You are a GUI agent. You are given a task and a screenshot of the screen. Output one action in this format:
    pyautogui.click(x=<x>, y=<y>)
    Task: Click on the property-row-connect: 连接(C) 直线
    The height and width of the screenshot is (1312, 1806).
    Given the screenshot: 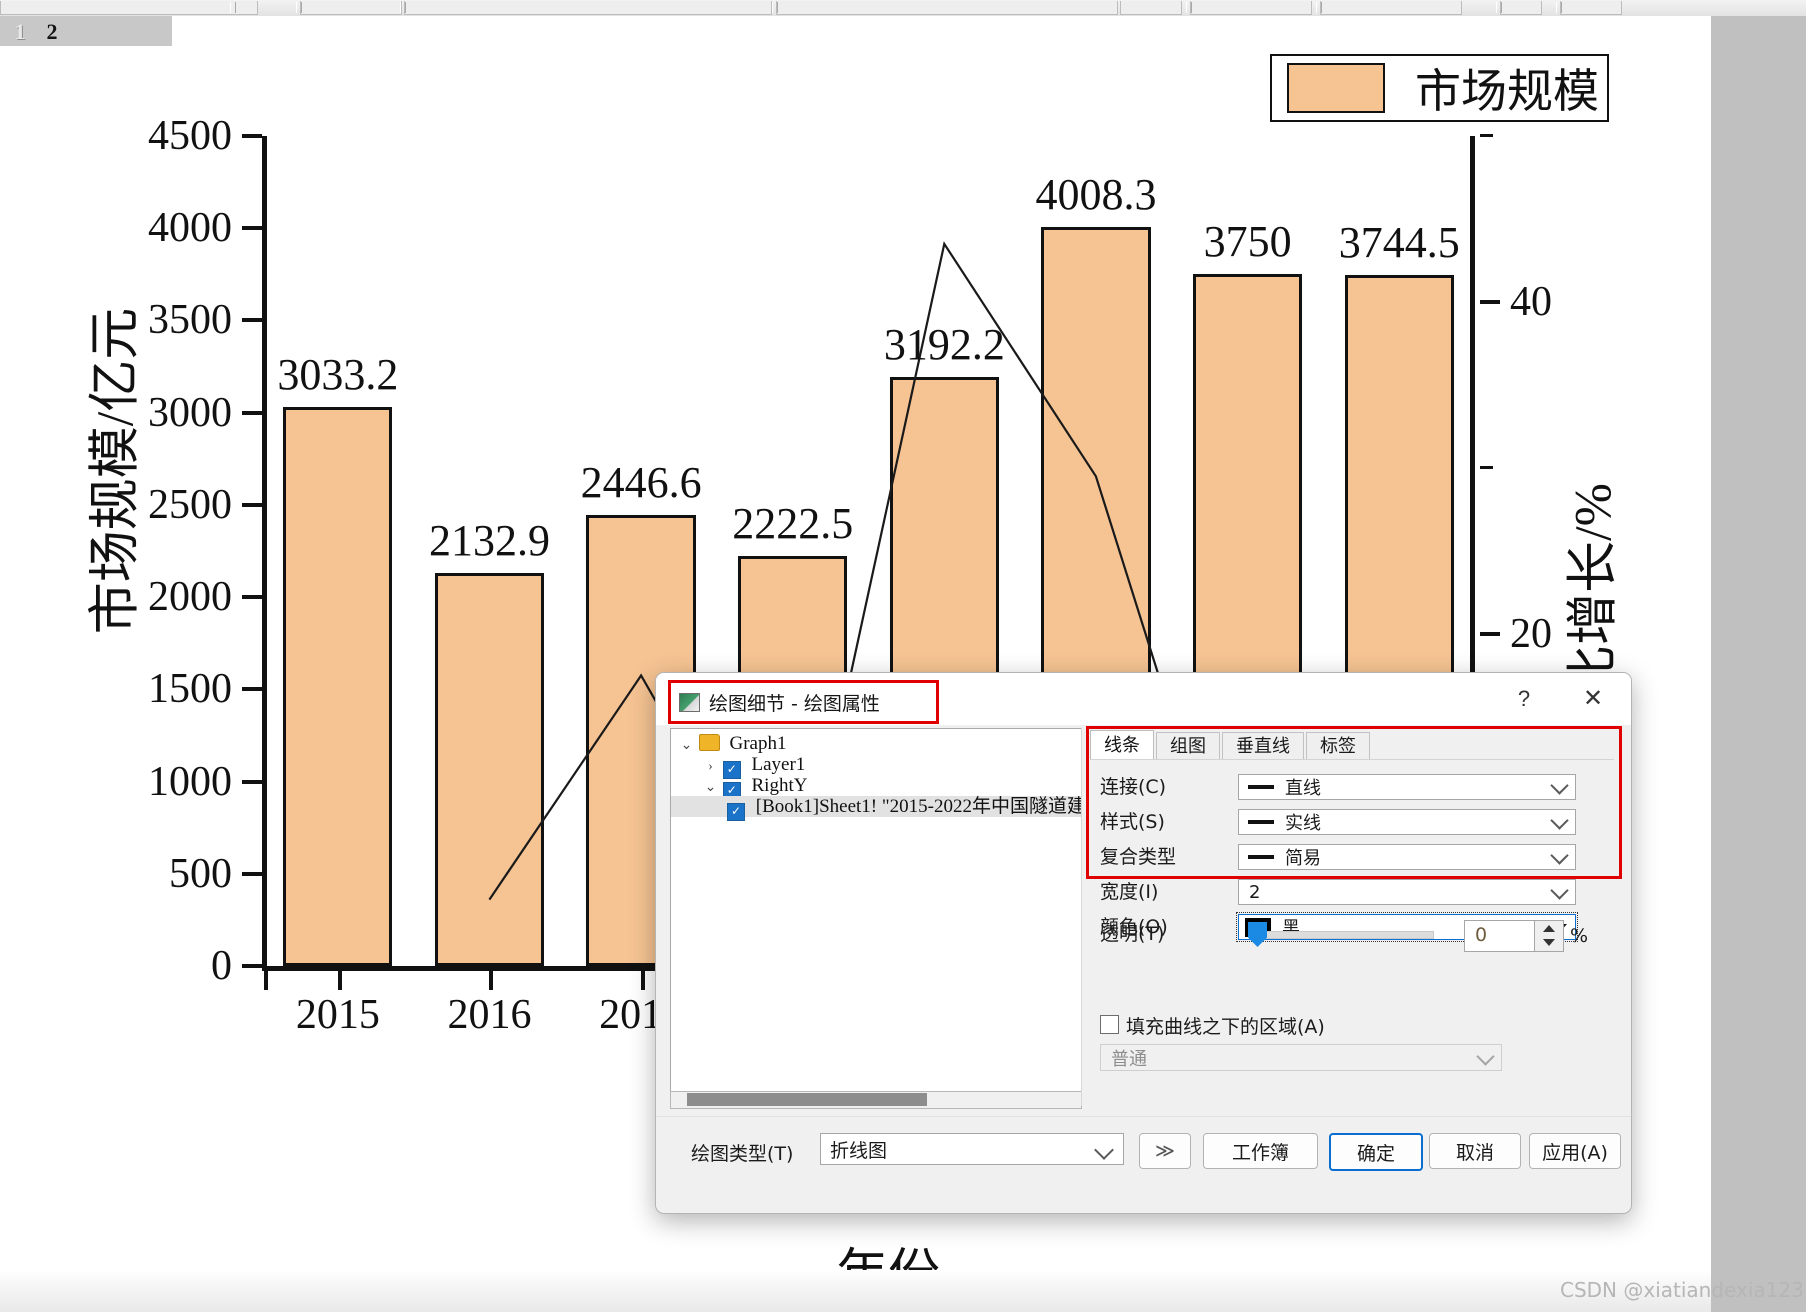 What is the action you would take?
    pyautogui.click(x=1355, y=787)
    